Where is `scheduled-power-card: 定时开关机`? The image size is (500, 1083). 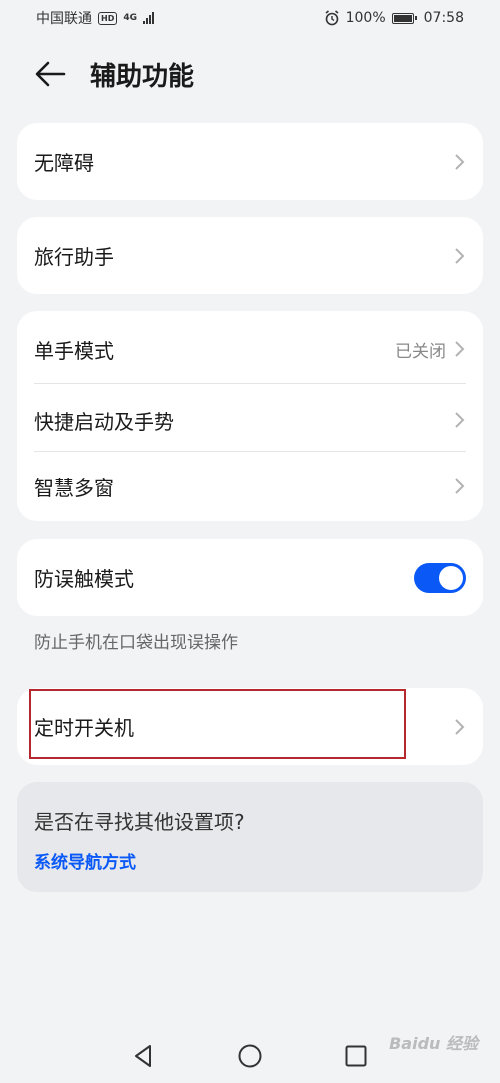
scheduled-power-card: 定时开关机 is located at coordinates (250, 726).